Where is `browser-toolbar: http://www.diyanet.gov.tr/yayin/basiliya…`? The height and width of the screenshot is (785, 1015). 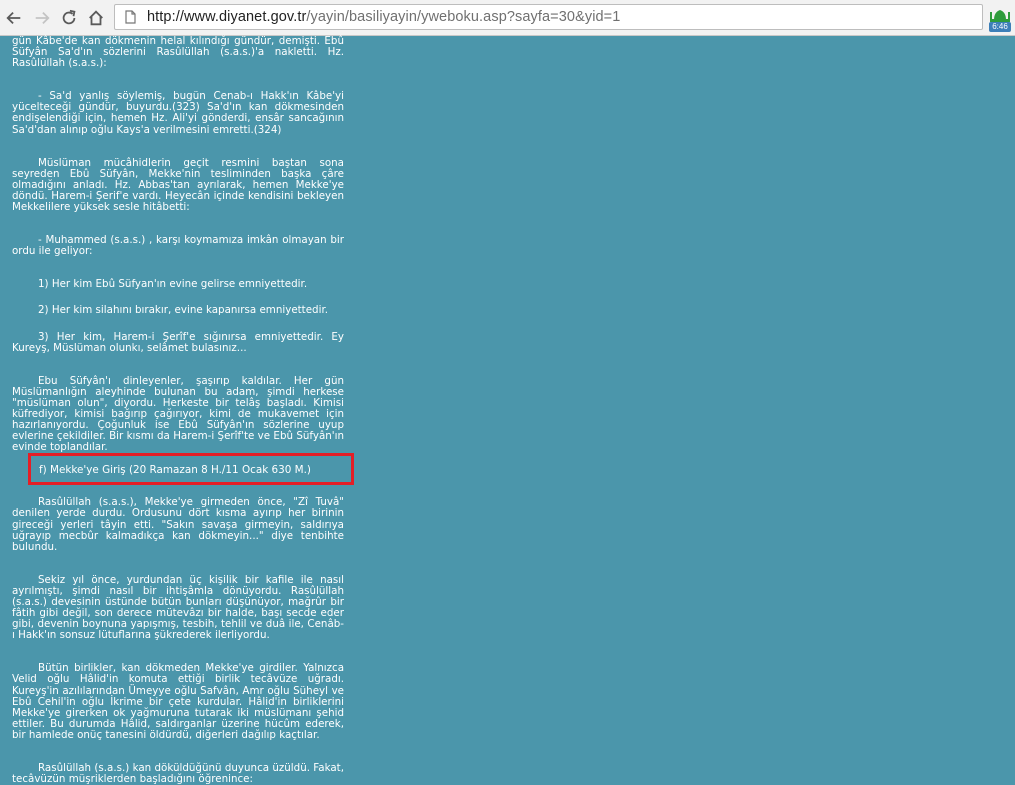 browser-toolbar: http://www.diyanet.gov.tr/yayin/basiliya… is located at coordinates (507, 18).